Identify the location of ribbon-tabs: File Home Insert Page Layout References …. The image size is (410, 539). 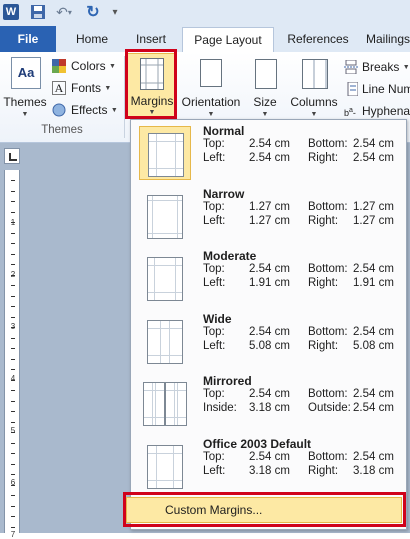
(205, 38).